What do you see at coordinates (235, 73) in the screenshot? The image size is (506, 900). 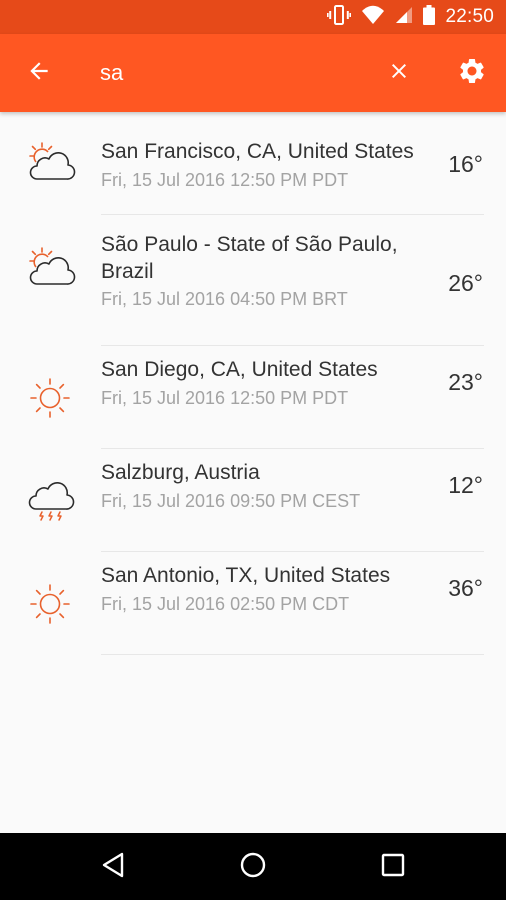 I see `search-input` at bounding box center [235, 73].